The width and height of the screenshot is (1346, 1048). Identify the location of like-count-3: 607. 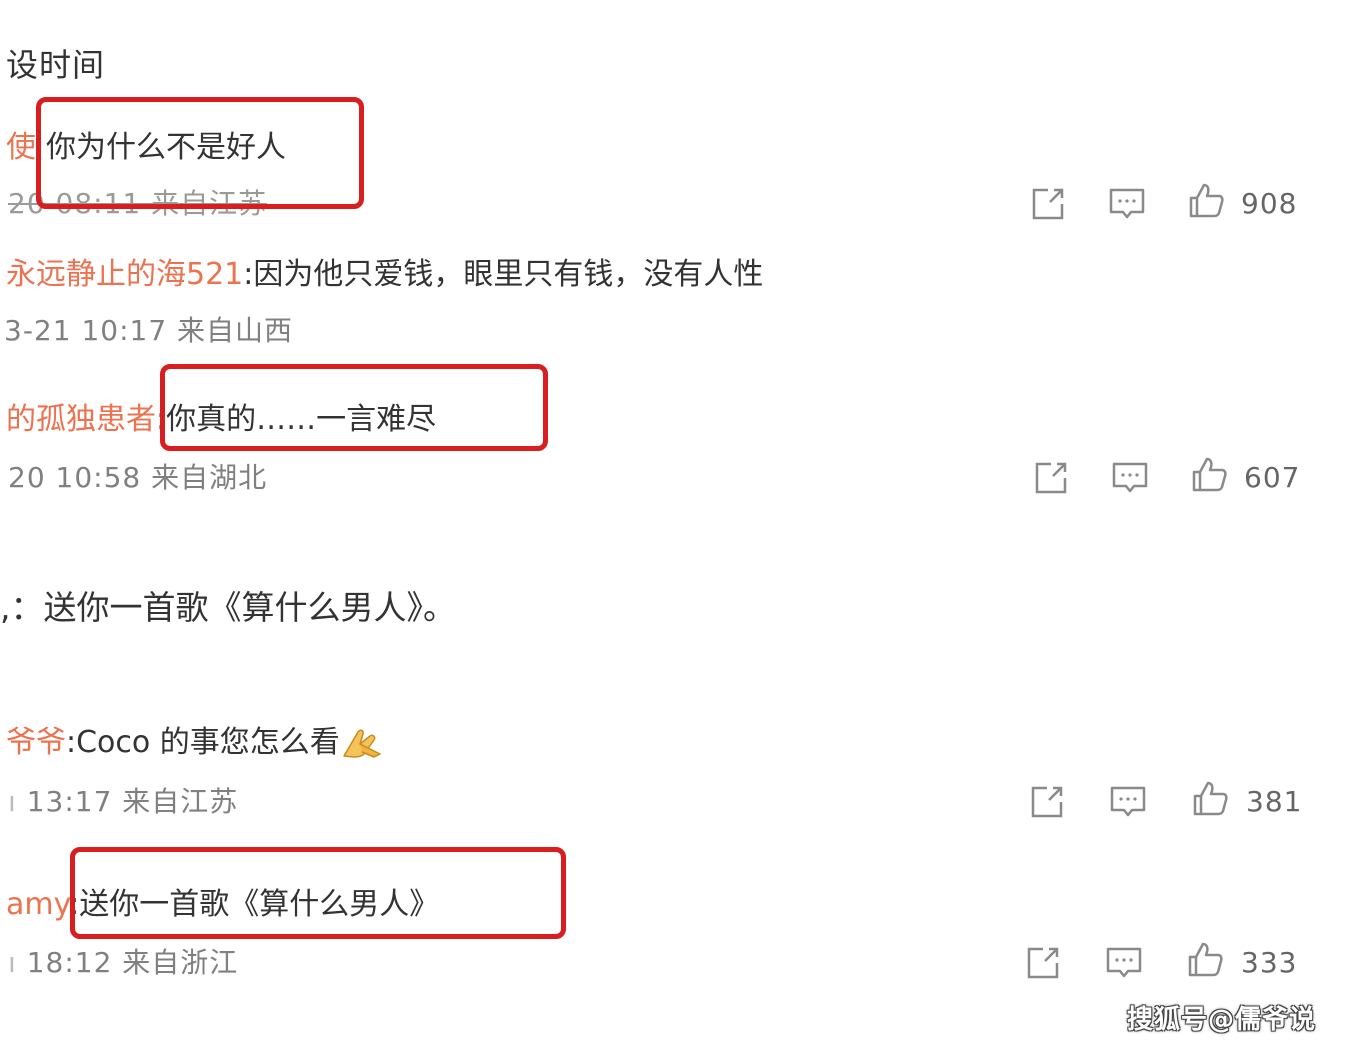
(1272, 477).